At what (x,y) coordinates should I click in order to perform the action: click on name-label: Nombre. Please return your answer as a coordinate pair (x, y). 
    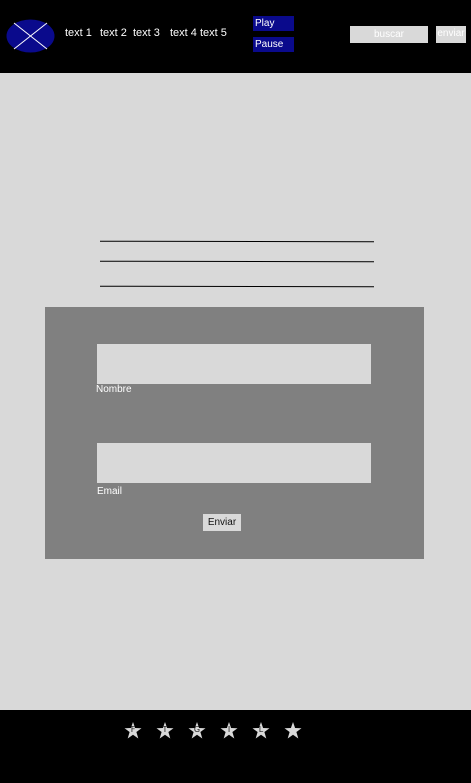
    Looking at the image, I should click on (114, 389).